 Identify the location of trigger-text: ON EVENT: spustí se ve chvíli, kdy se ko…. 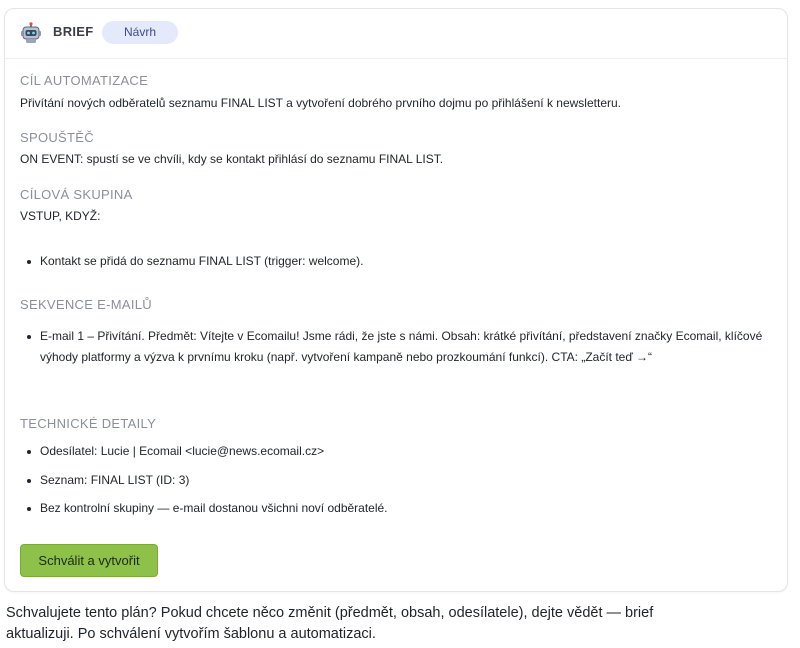
(232, 159).